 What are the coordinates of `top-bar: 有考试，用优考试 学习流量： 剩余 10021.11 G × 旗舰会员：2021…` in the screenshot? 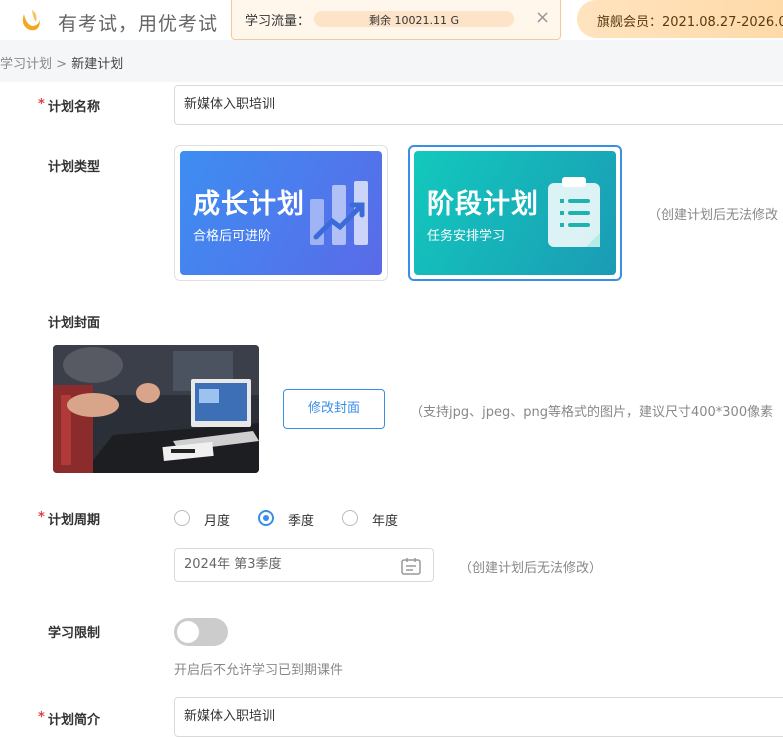 It's located at (391, 20).